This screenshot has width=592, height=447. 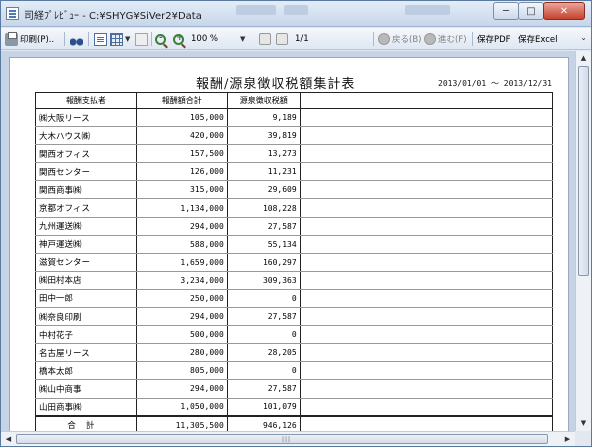 I want to click on table-row: ㈱田村本店 3,234,000 309,363, so click(x=294, y=280).